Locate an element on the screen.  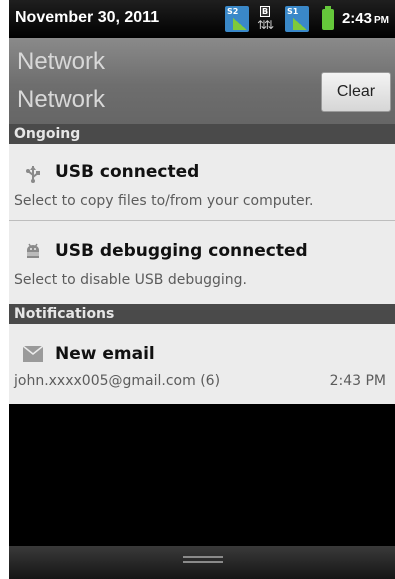
operator-name-sim2: Network is located at coordinates (61, 99).